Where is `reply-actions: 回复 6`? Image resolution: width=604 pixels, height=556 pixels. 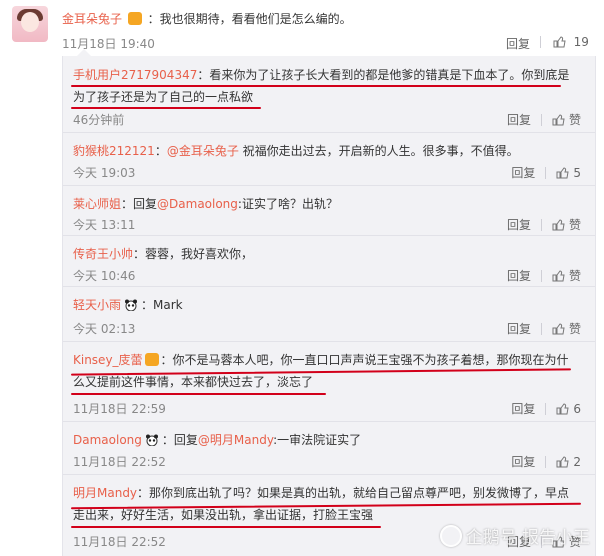
reply-actions: 回复 6 is located at coordinates (546, 408).